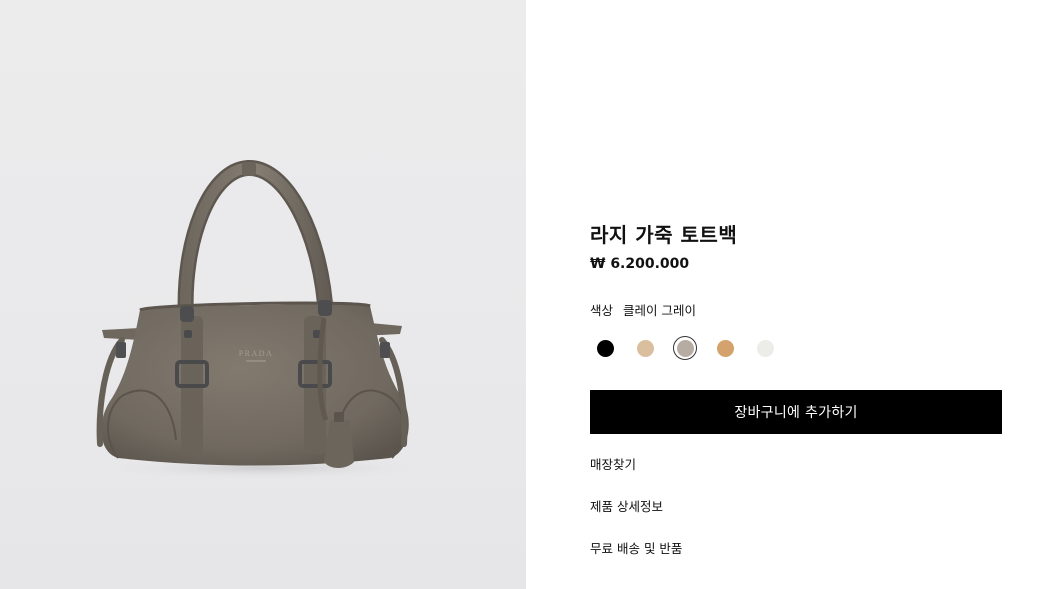 This screenshot has width=1063, height=589. I want to click on color-swatch-beige, so click(645, 348).